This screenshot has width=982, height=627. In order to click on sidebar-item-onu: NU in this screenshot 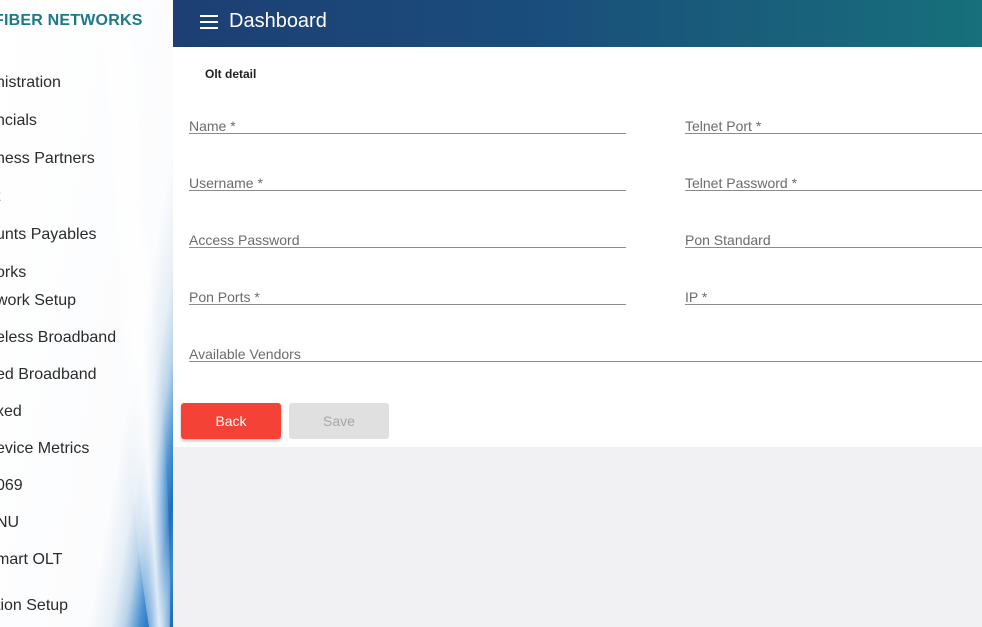, I will do `click(9, 523)`.